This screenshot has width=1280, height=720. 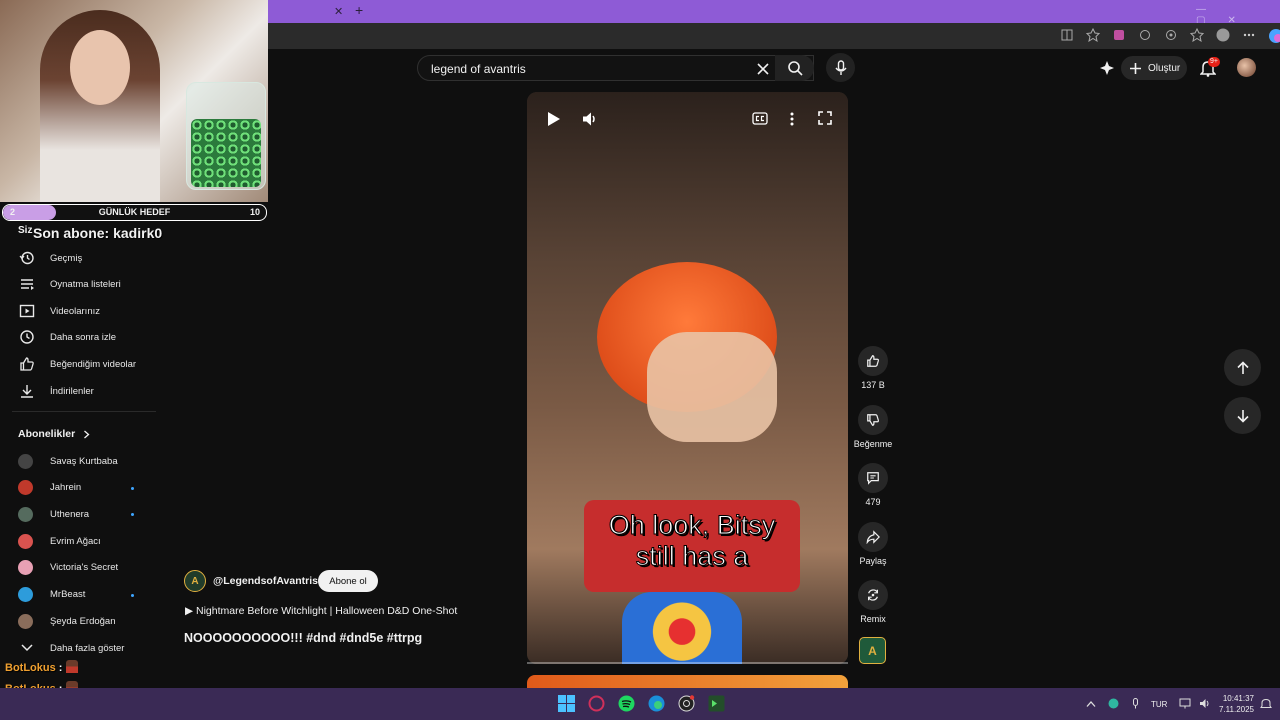 I want to click on search-button, so click(x=794, y=68).